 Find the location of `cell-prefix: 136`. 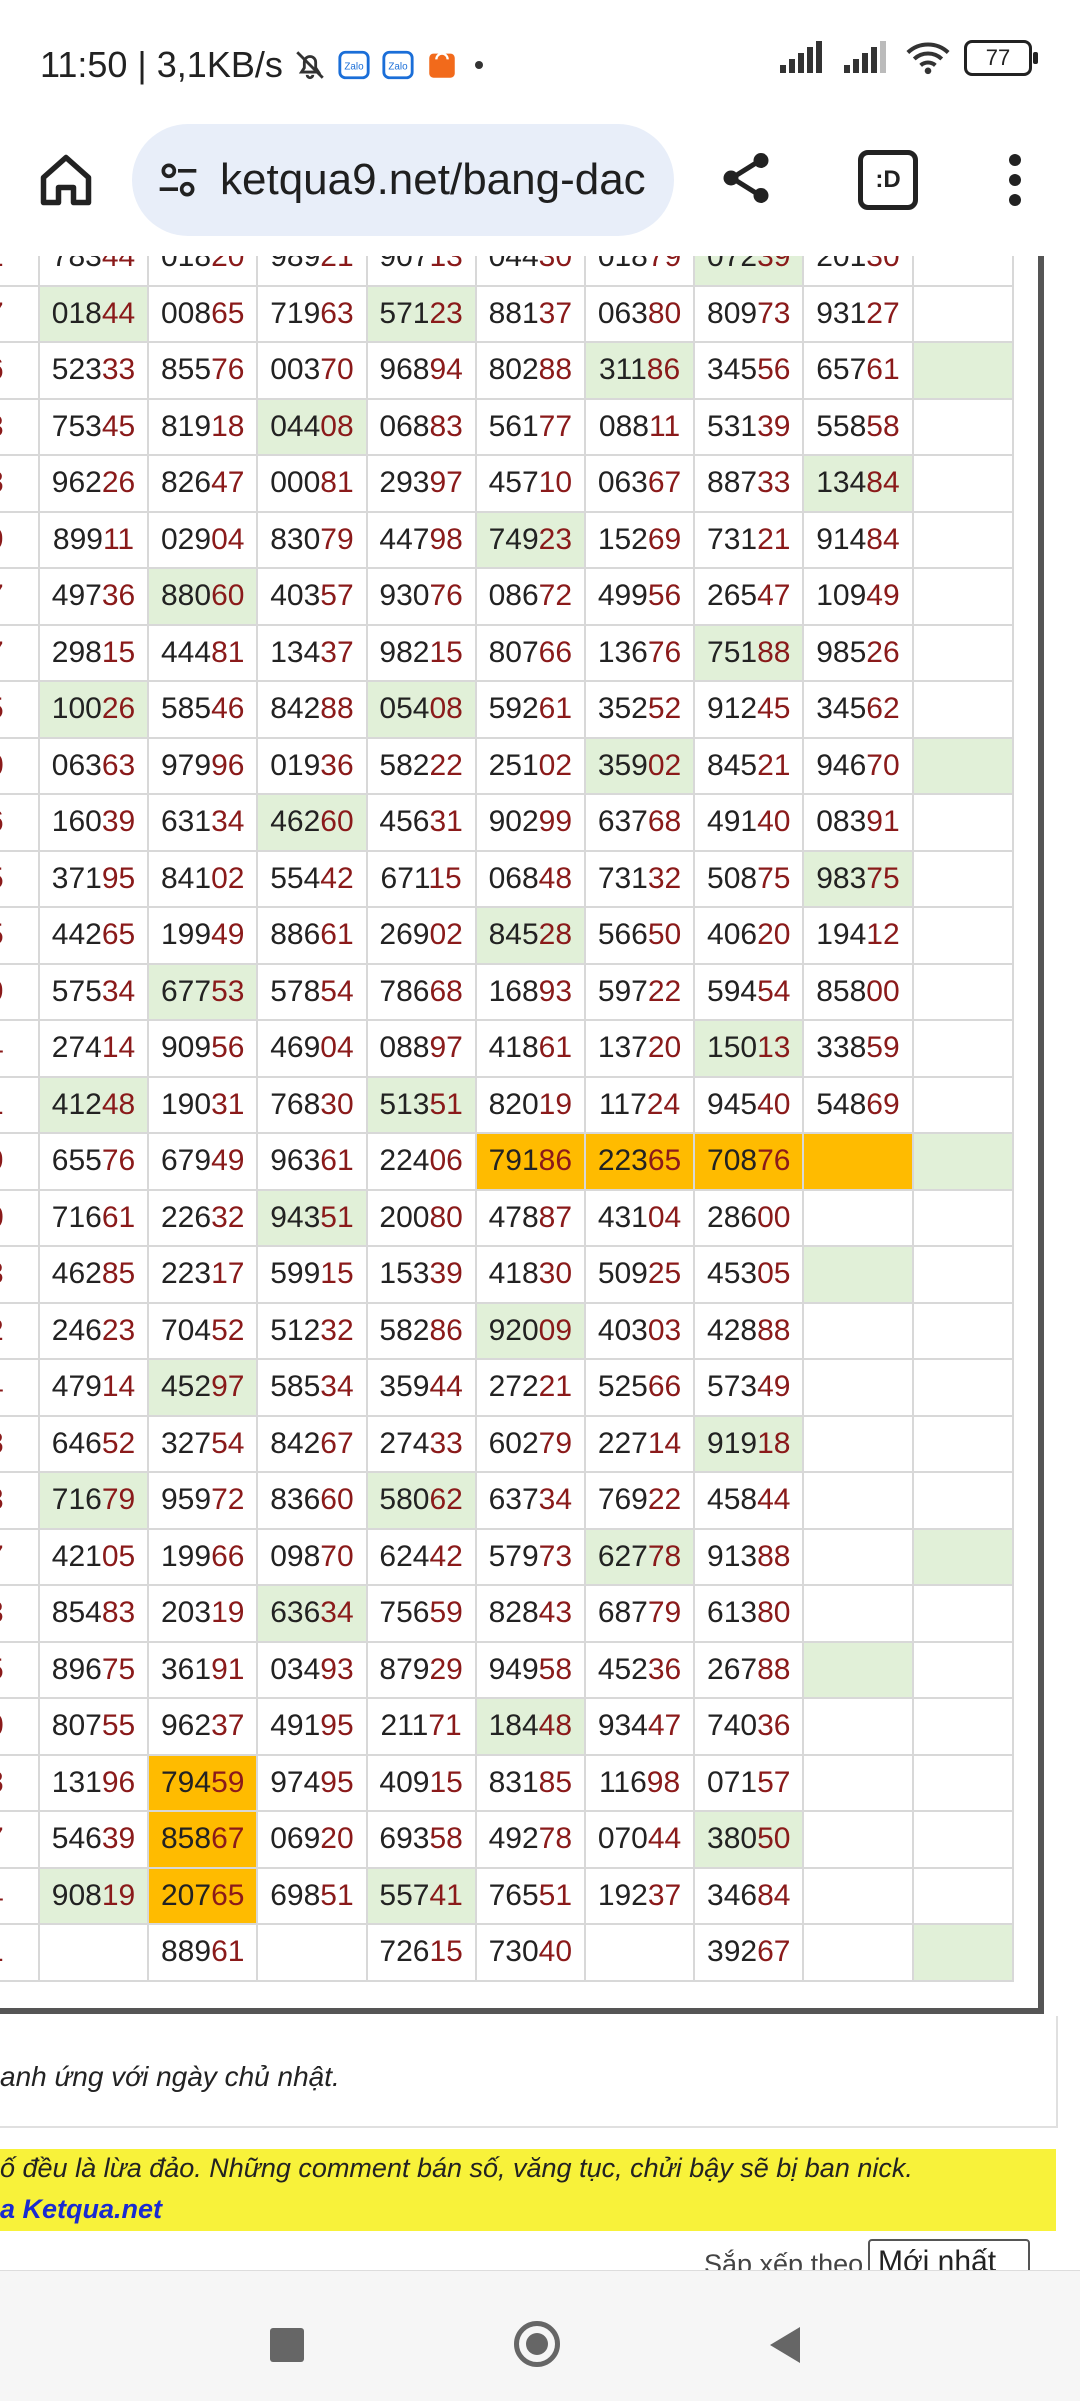

cell-prefix: 136 is located at coordinates (622, 652).